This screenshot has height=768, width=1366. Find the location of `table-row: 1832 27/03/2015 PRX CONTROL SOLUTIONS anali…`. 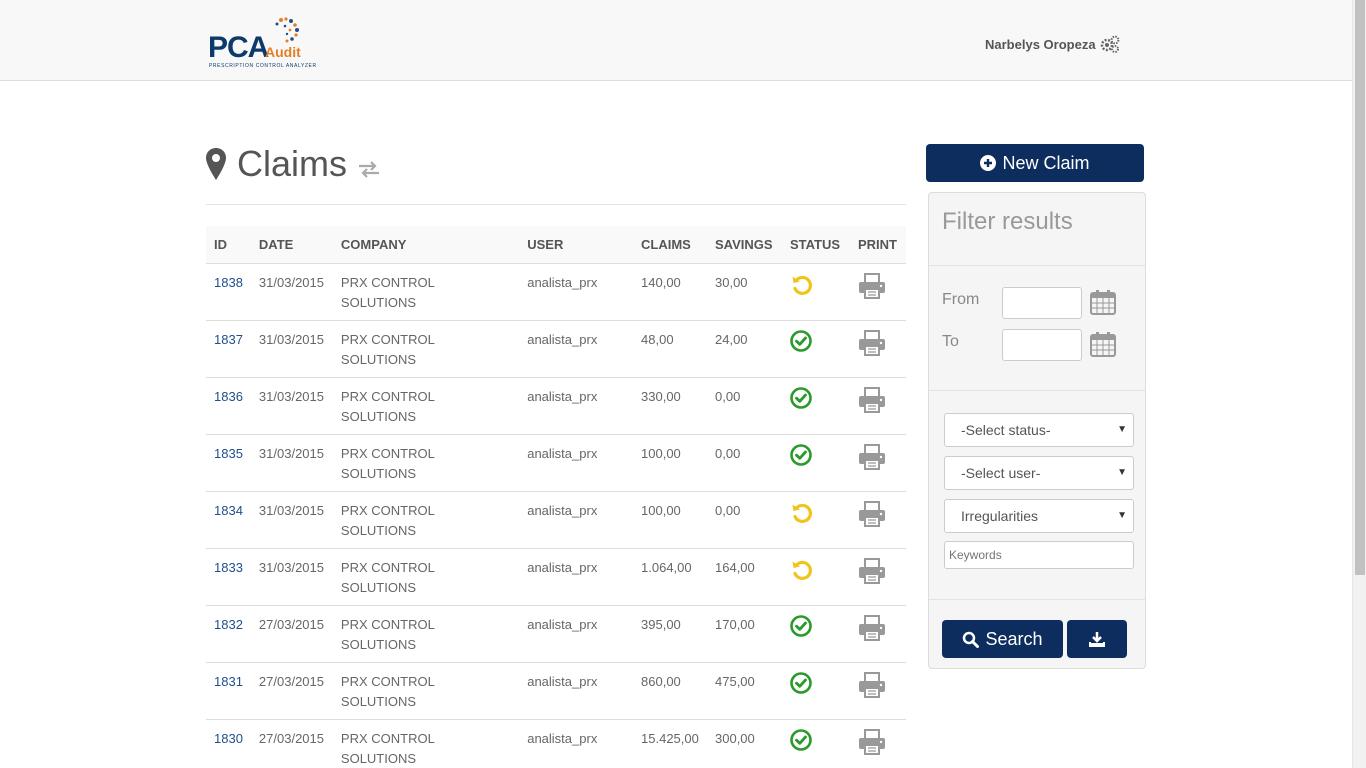

table-row: 1832 27/03/2015 PRX CONTROL SOLUTIONS anali… is located at coordinates (556, 634).